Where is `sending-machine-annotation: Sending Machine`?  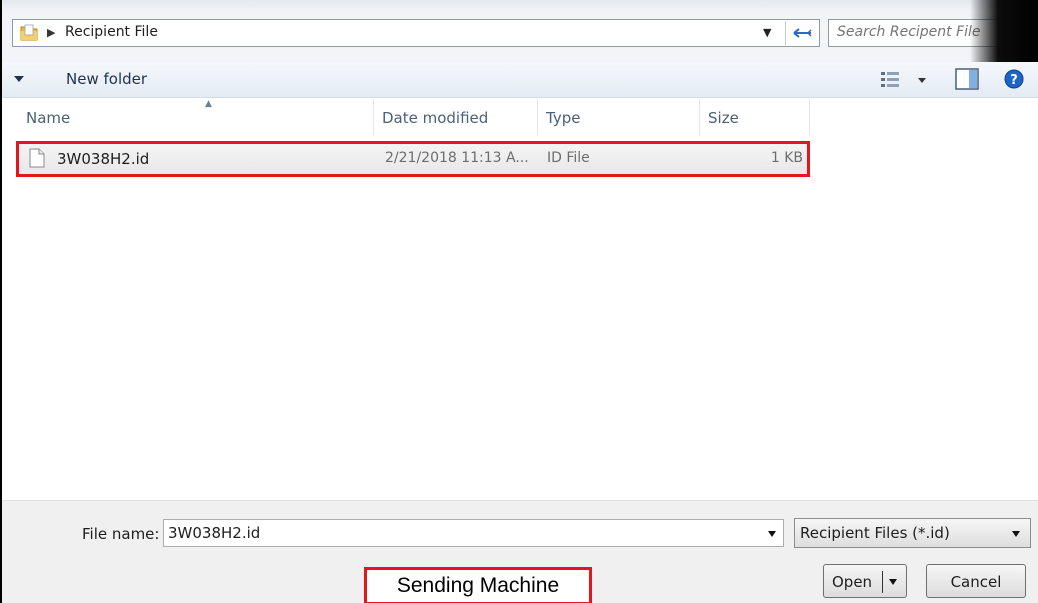
sending-machine-annotation: Sending Machine is located at coordinates (478, 585).